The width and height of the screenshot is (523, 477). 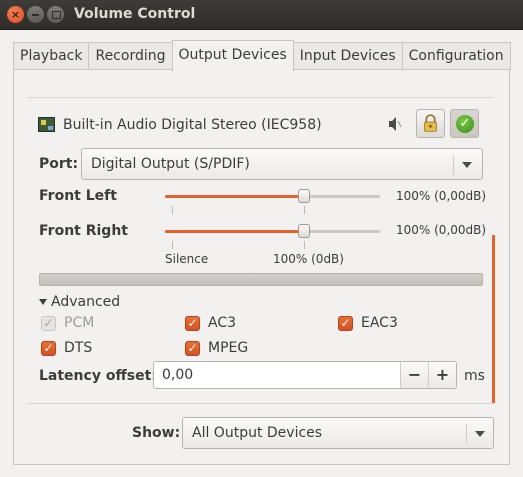 I want to click on show-filter-select: All Output Devices, so click(x=338, y=433).